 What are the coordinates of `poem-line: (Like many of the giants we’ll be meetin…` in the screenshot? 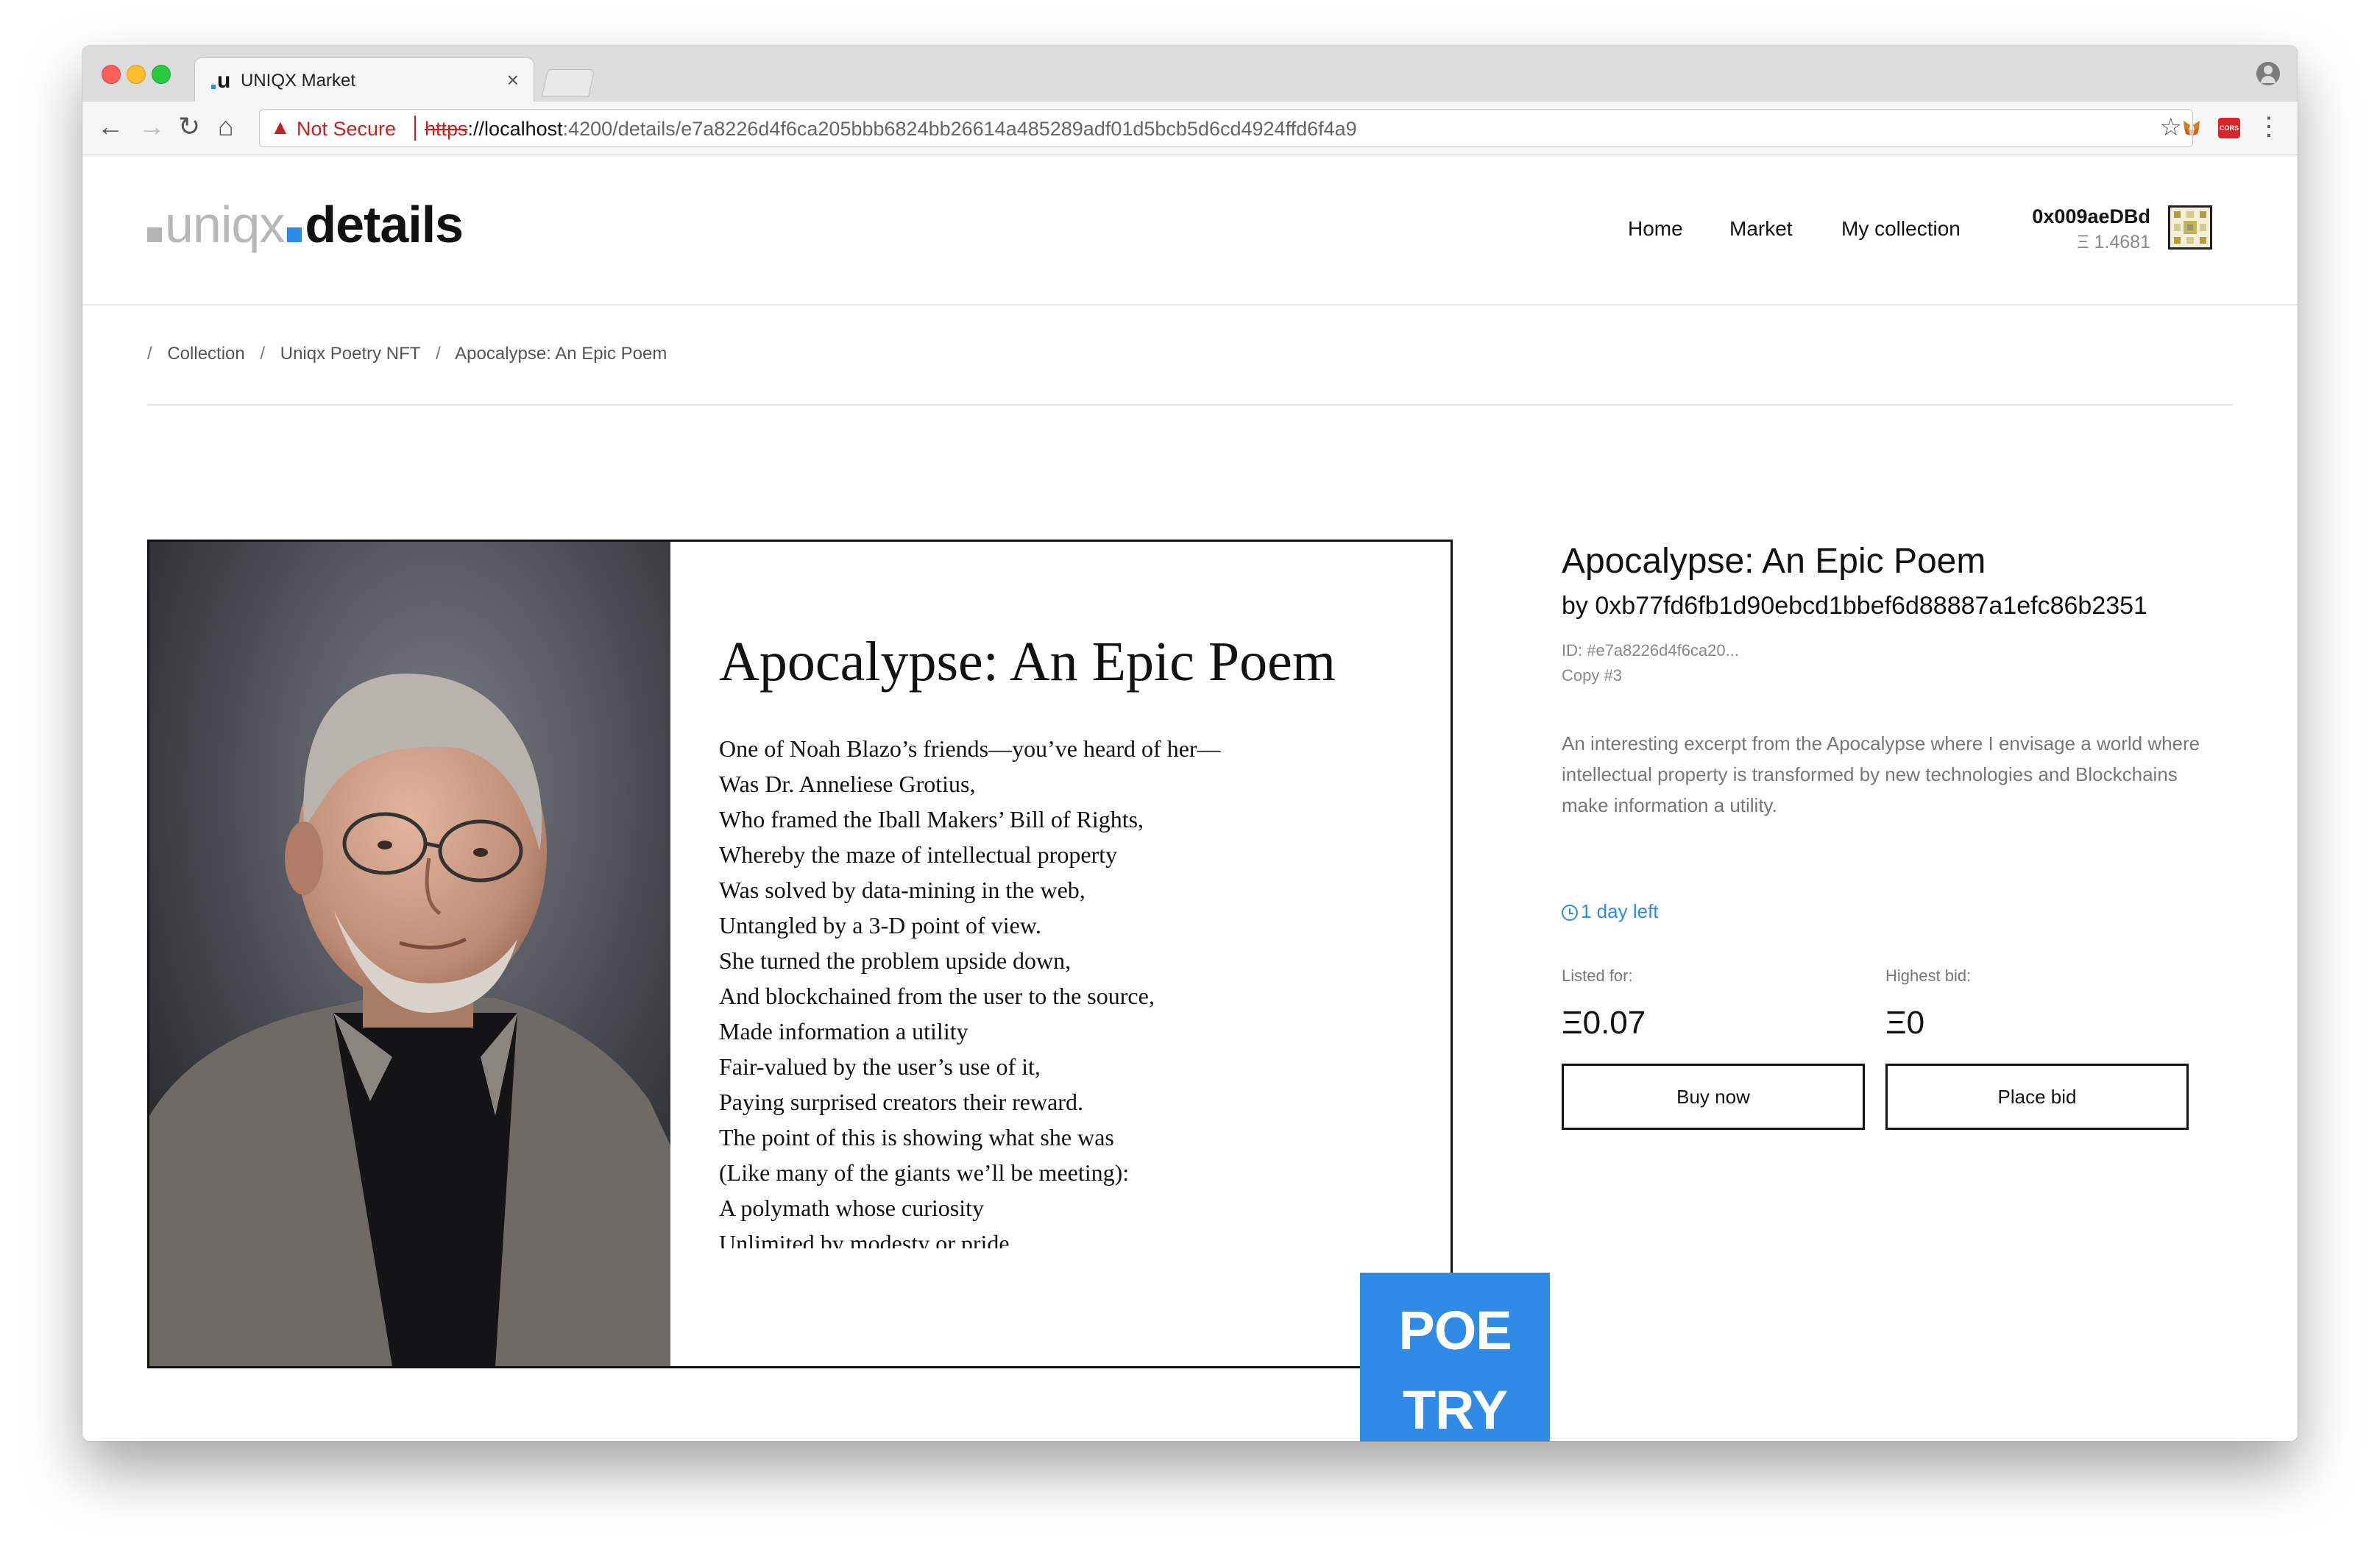 It's located at (924, 1173).